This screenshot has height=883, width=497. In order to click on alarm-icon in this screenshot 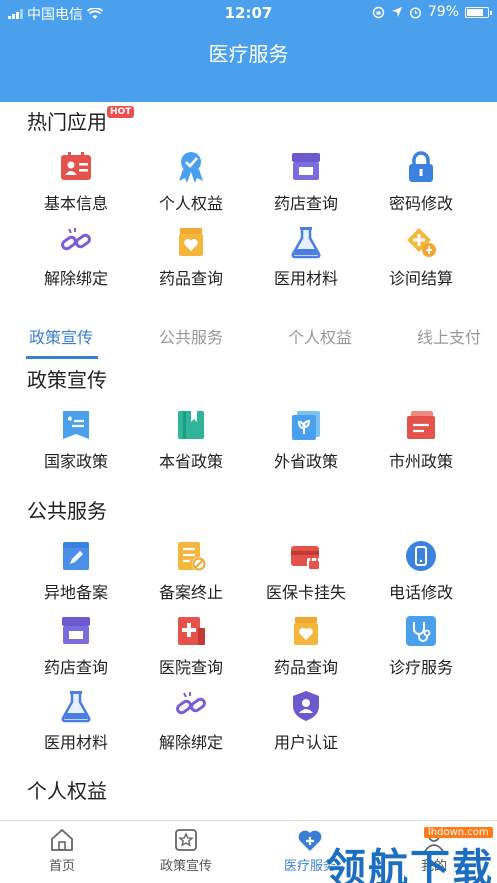, I will do `click(415, 12)`.